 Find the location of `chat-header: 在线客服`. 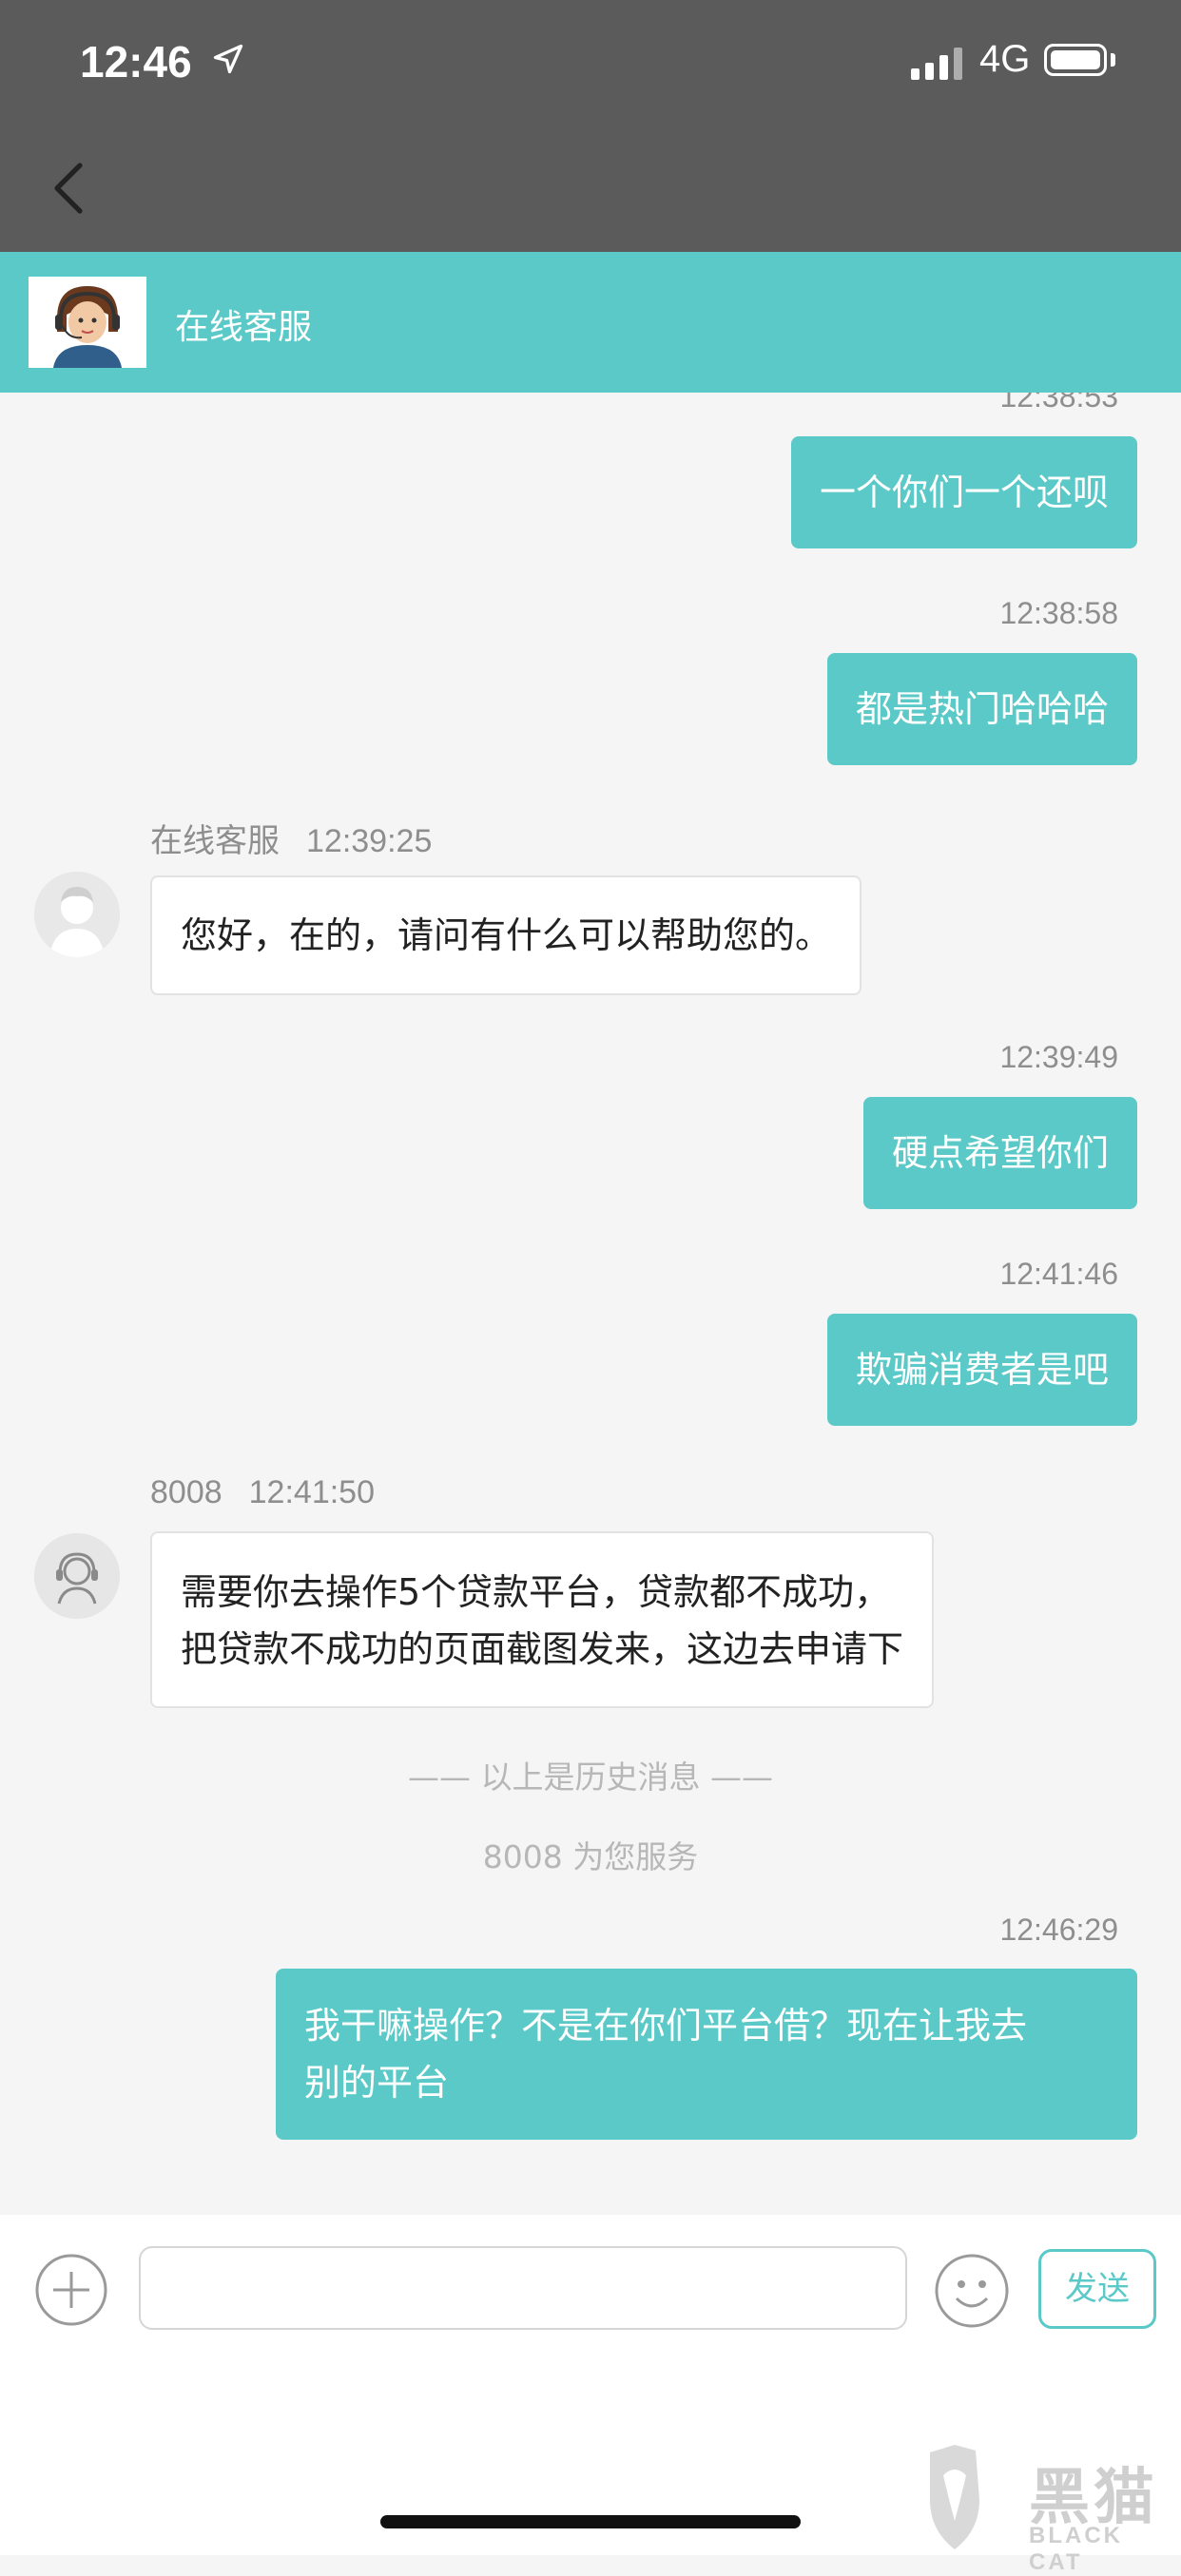

chat-header: 在线客服 is located at coordinates (590, 323).